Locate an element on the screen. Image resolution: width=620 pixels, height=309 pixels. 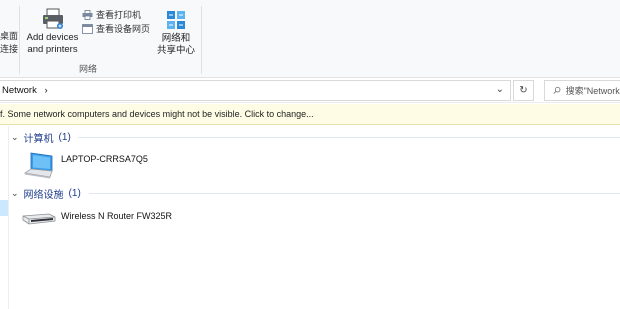
breadcrumb: Network › is located at coordinates (25, 90).